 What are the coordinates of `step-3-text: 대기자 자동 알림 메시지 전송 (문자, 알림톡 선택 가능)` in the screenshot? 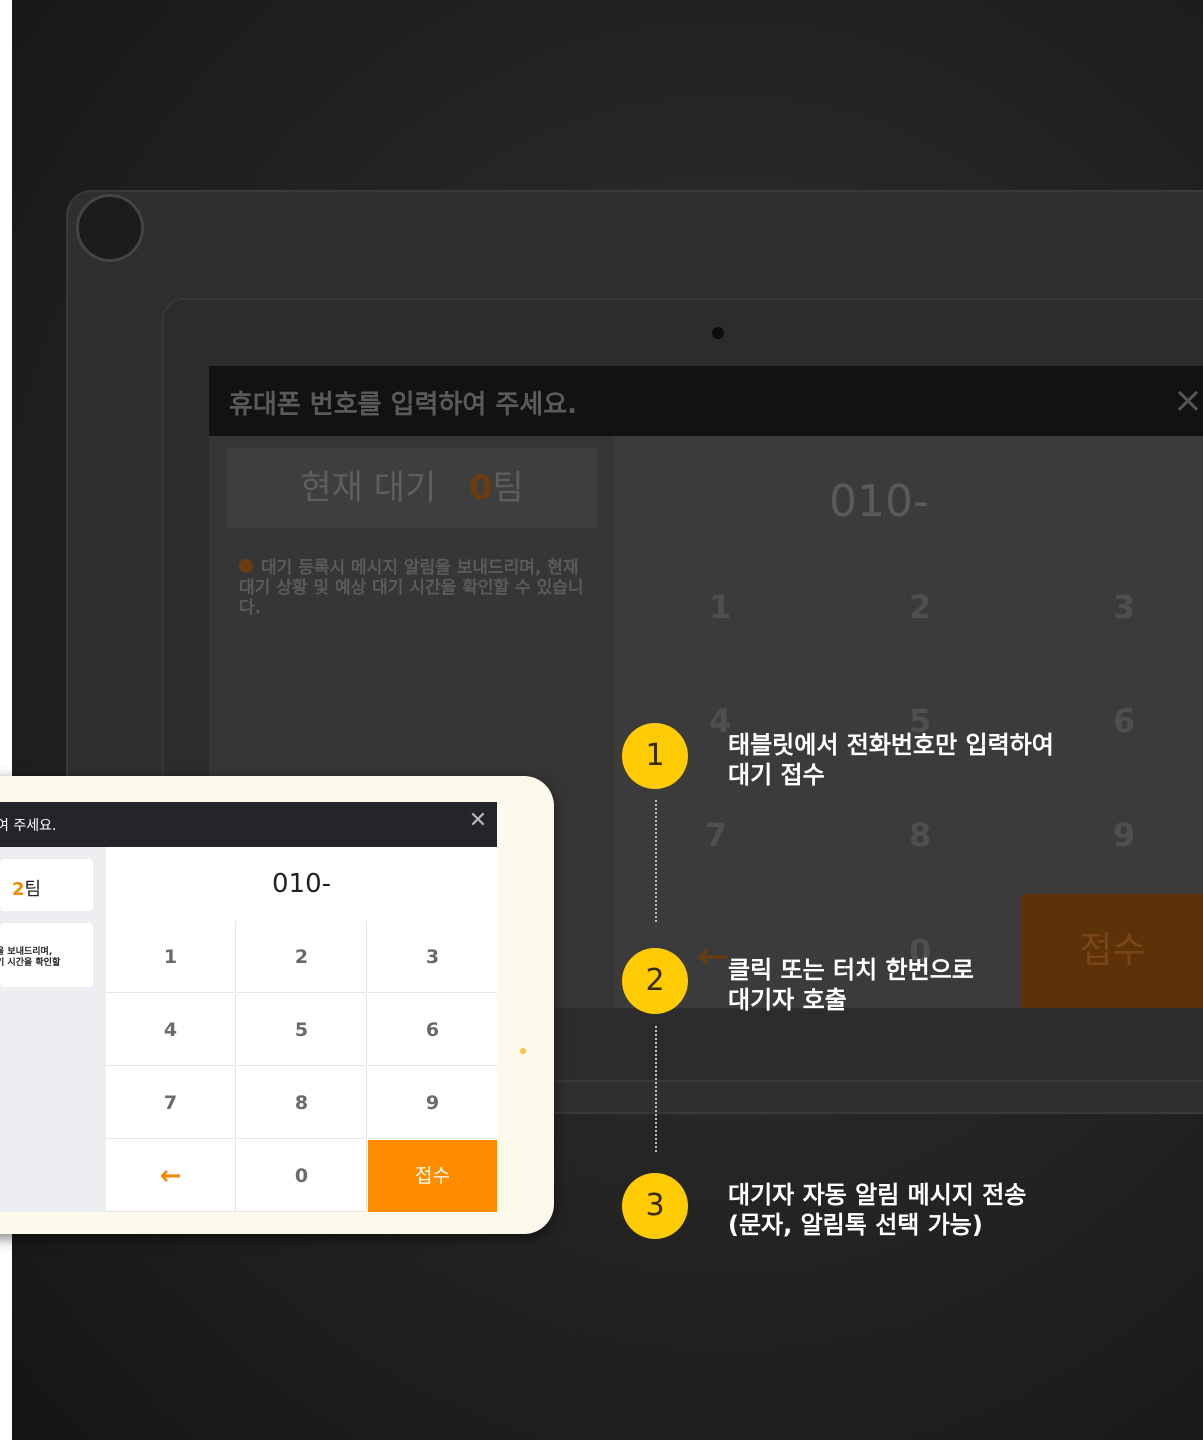 It's located at (877, 1210).